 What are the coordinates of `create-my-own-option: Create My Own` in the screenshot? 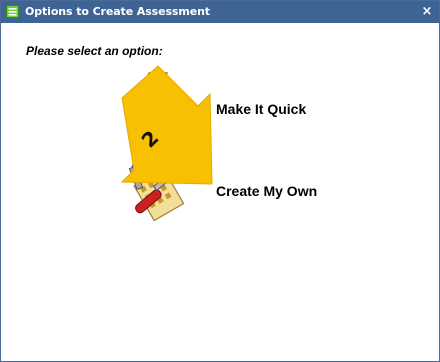 It's located at (231, 198).